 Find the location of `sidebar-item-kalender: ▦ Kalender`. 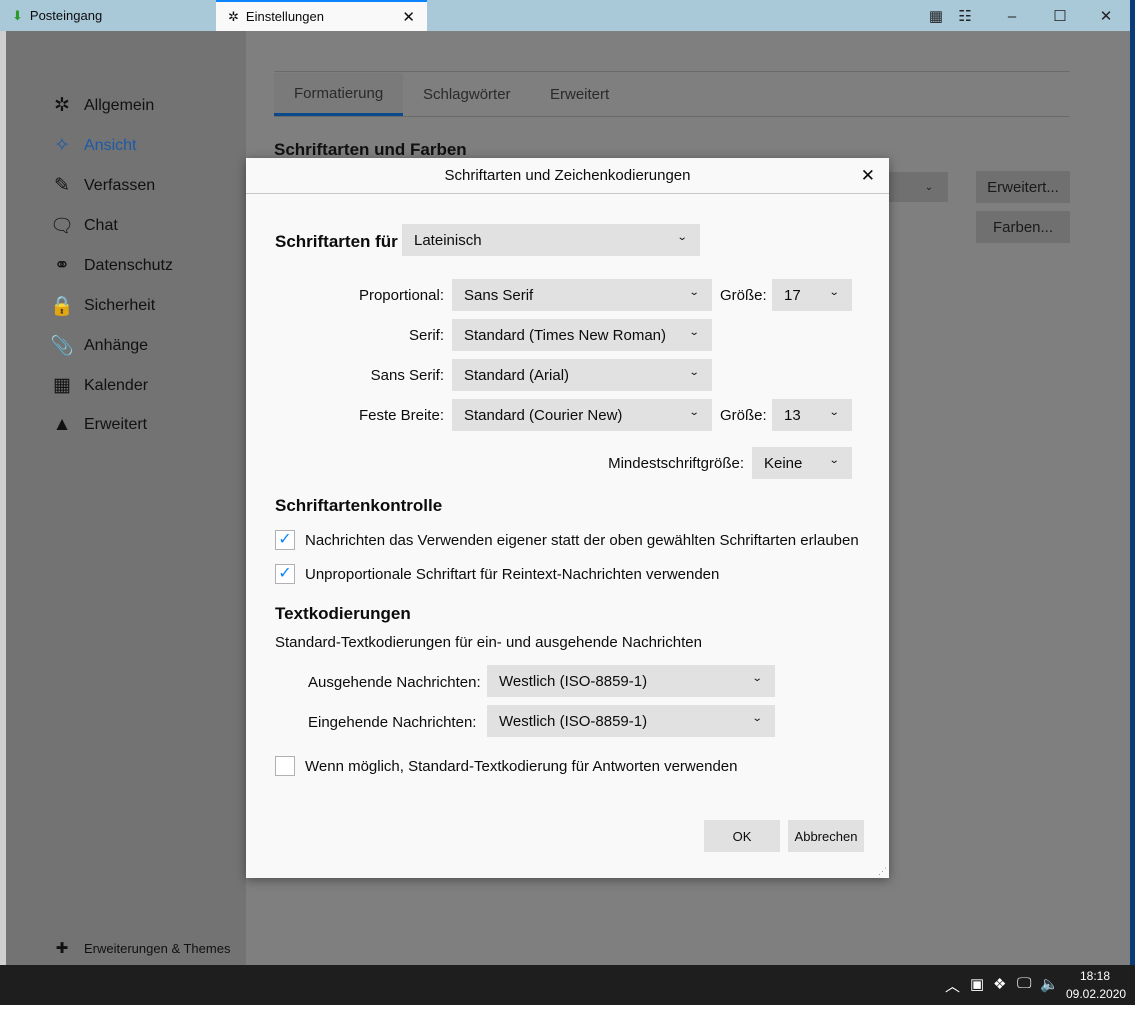

sidebar-item-kalender: ▦ Kalender is located at coordinates (99, 385).